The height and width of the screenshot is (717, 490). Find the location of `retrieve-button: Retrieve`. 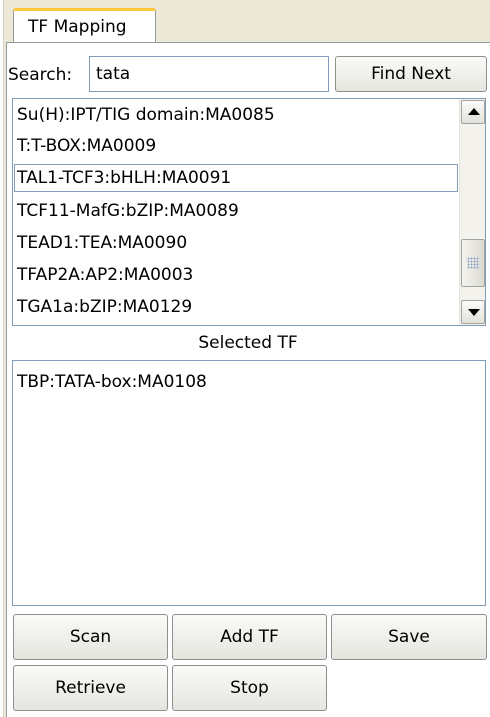

retrieve-button: Retrieve is located at coordinates (90, 688).